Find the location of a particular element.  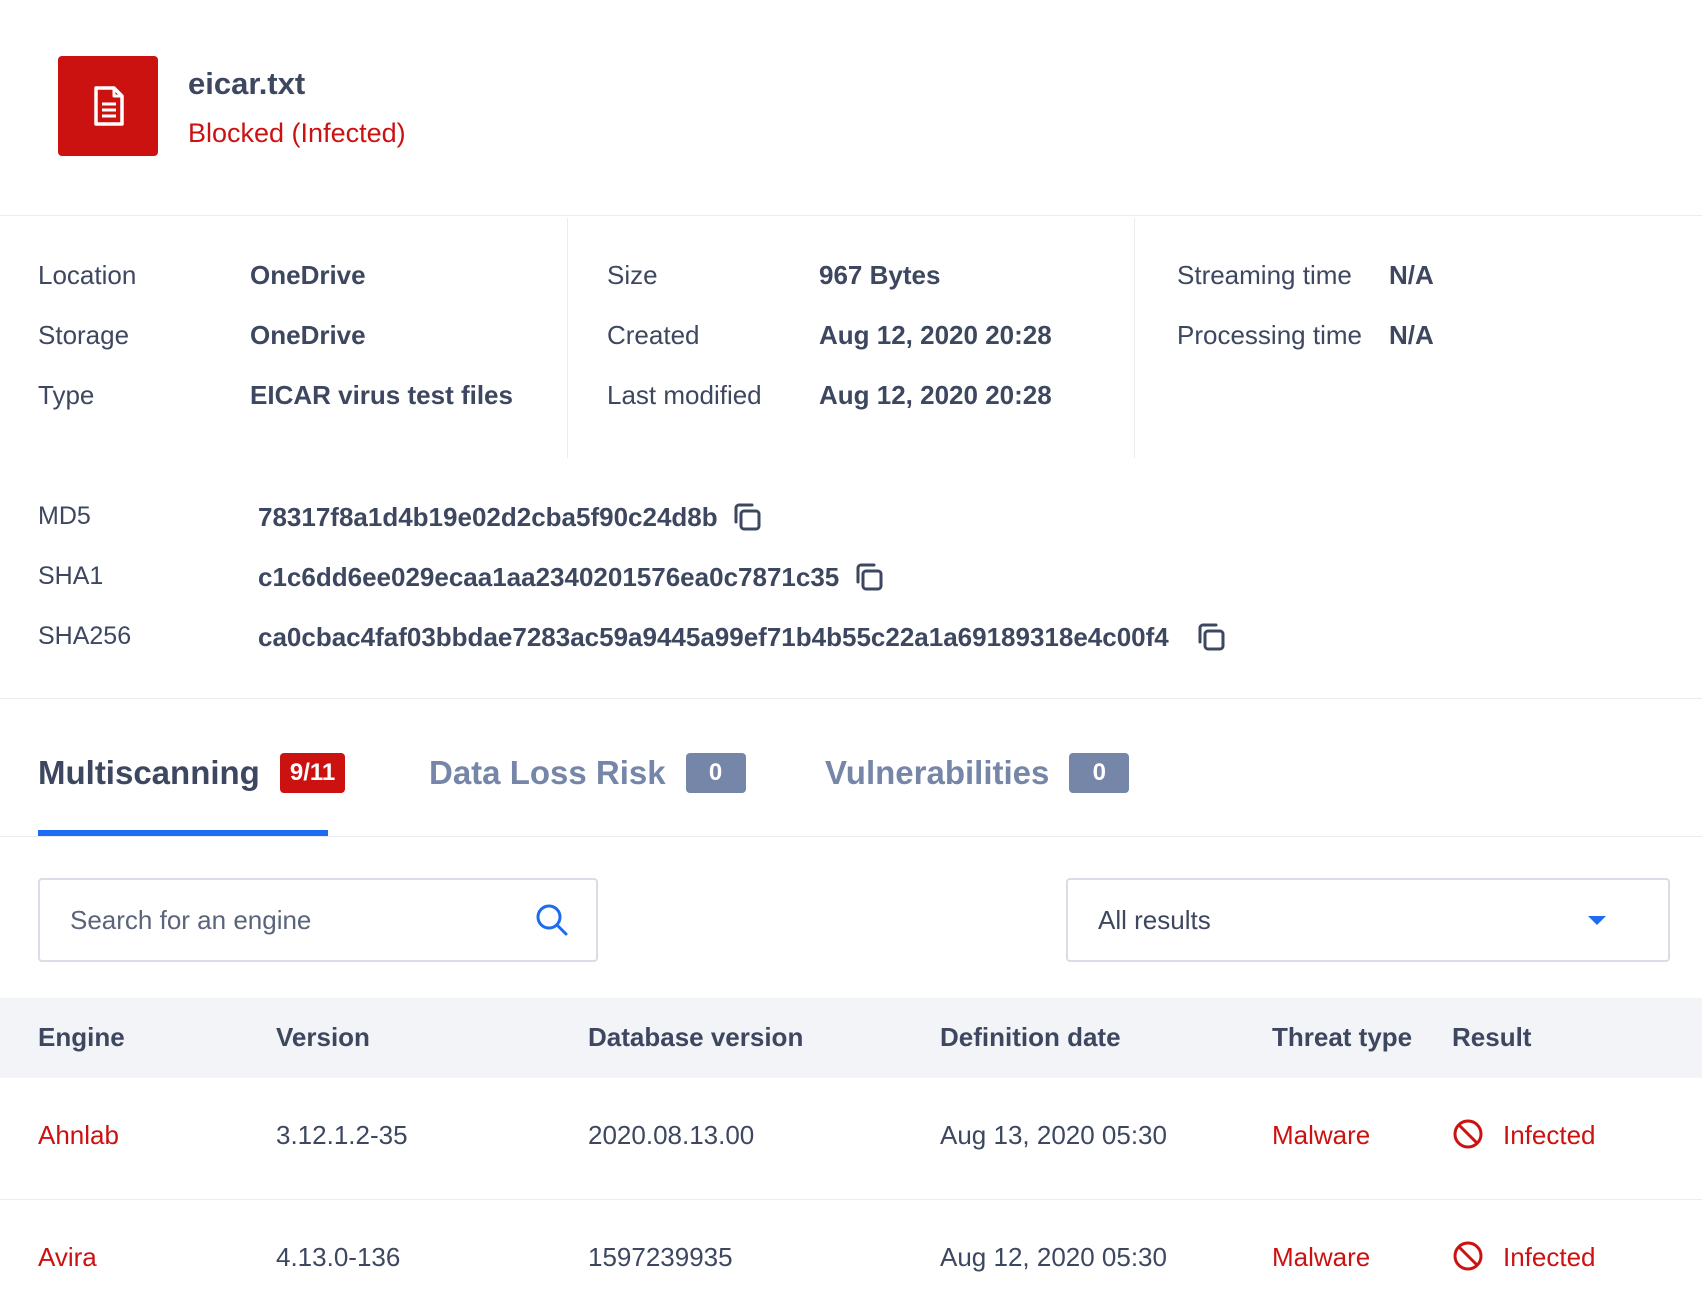

info-label-created: Created is located at coordinates (653, 335).